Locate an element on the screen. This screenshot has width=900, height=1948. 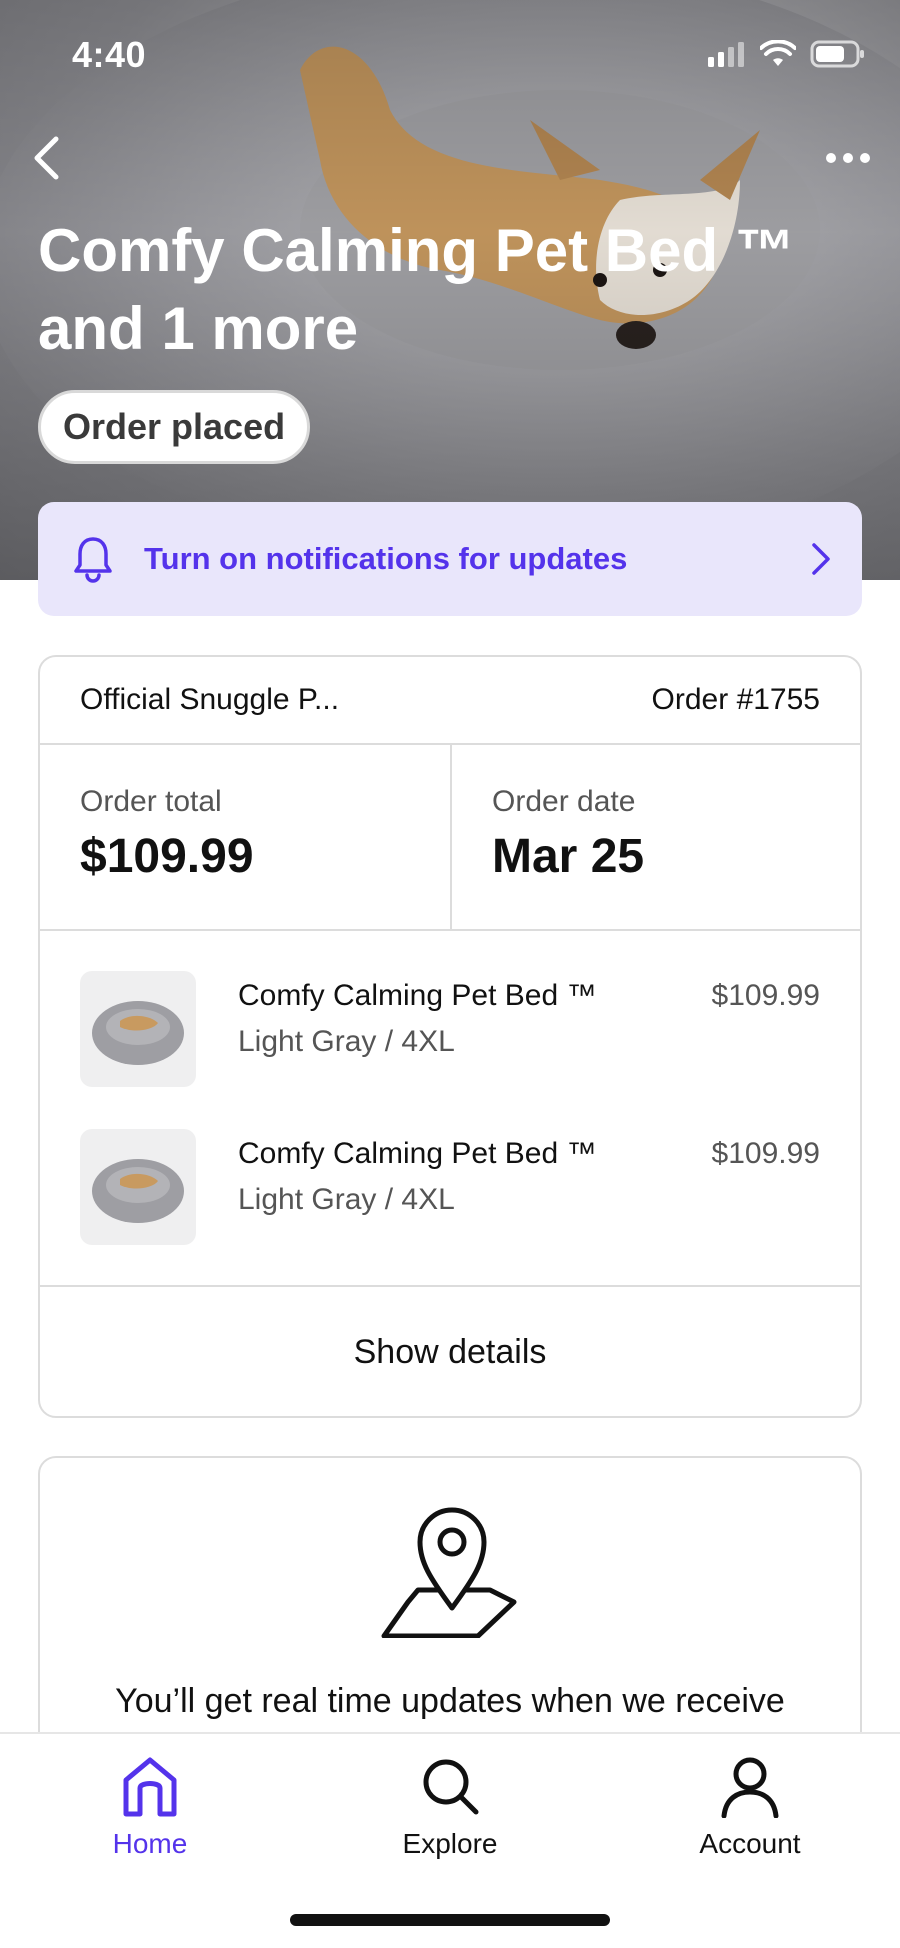
home-indicator is located at coordinates (450, 1920).